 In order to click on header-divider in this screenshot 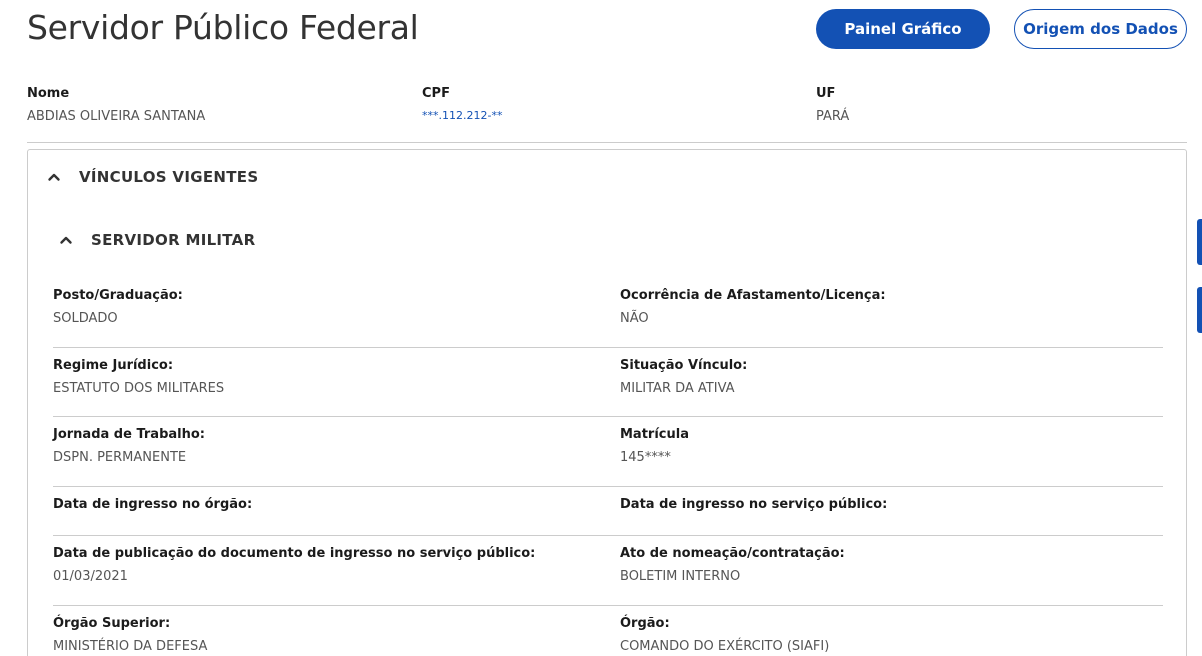, I will do `click(607, 142)`.